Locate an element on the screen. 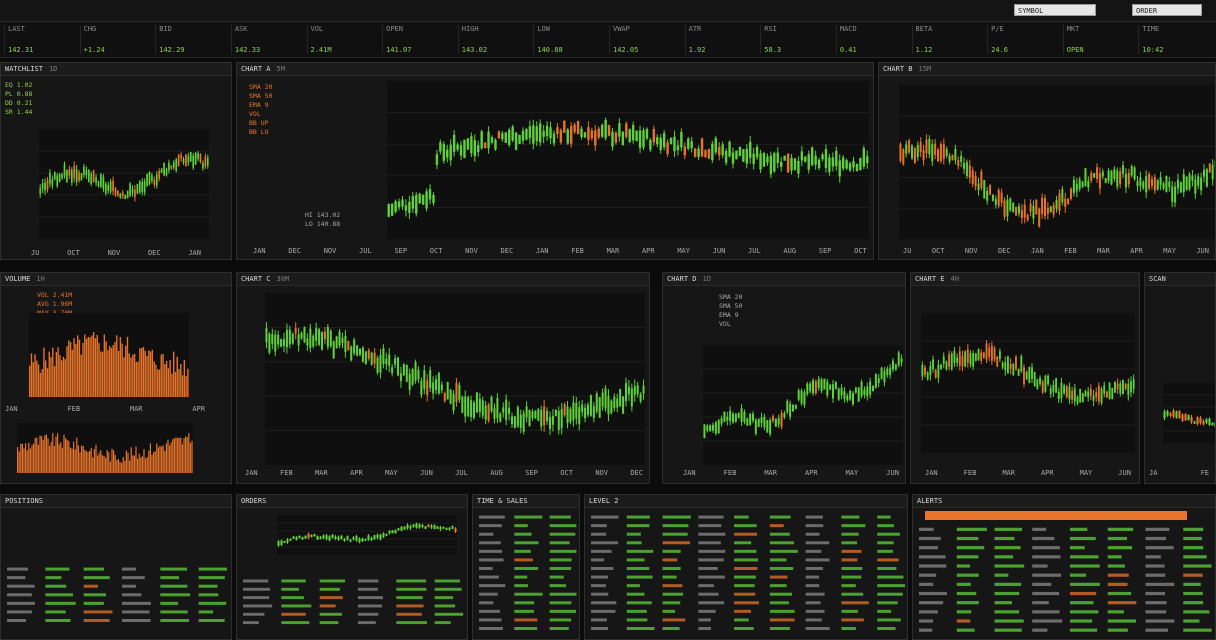  quote-field-label: LAST is located at coordinates (16, 29).